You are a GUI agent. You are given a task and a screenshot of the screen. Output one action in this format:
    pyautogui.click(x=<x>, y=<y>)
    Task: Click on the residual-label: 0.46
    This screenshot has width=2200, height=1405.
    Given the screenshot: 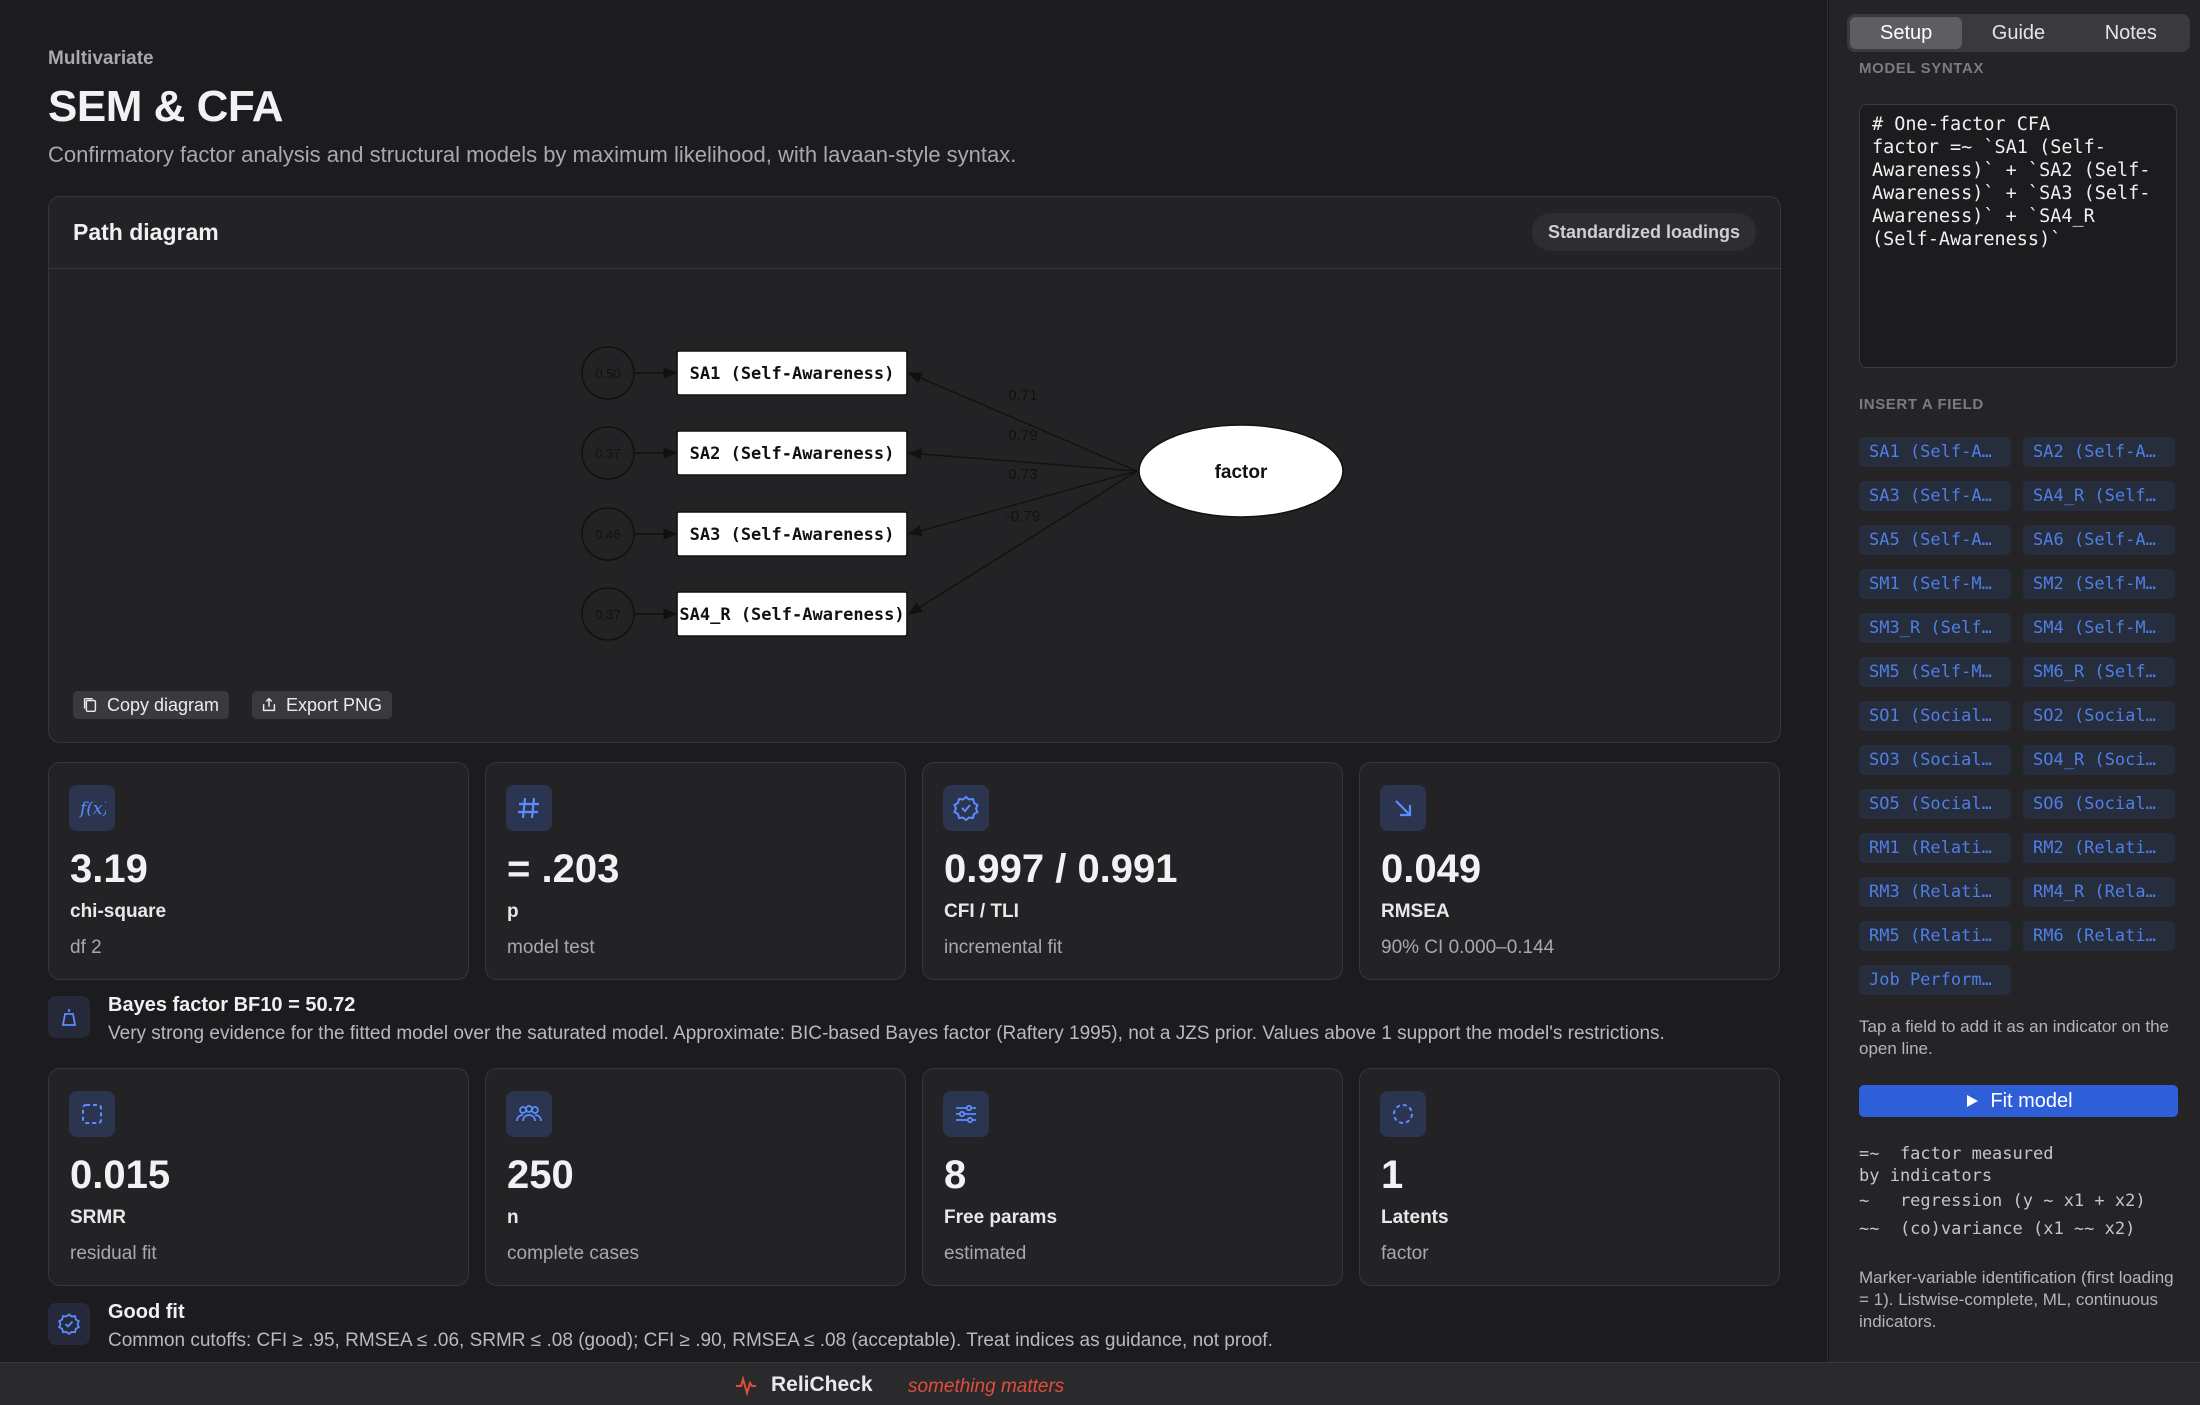 What is the action you would take?
    pyautogui.click(x=607, y=534)
    